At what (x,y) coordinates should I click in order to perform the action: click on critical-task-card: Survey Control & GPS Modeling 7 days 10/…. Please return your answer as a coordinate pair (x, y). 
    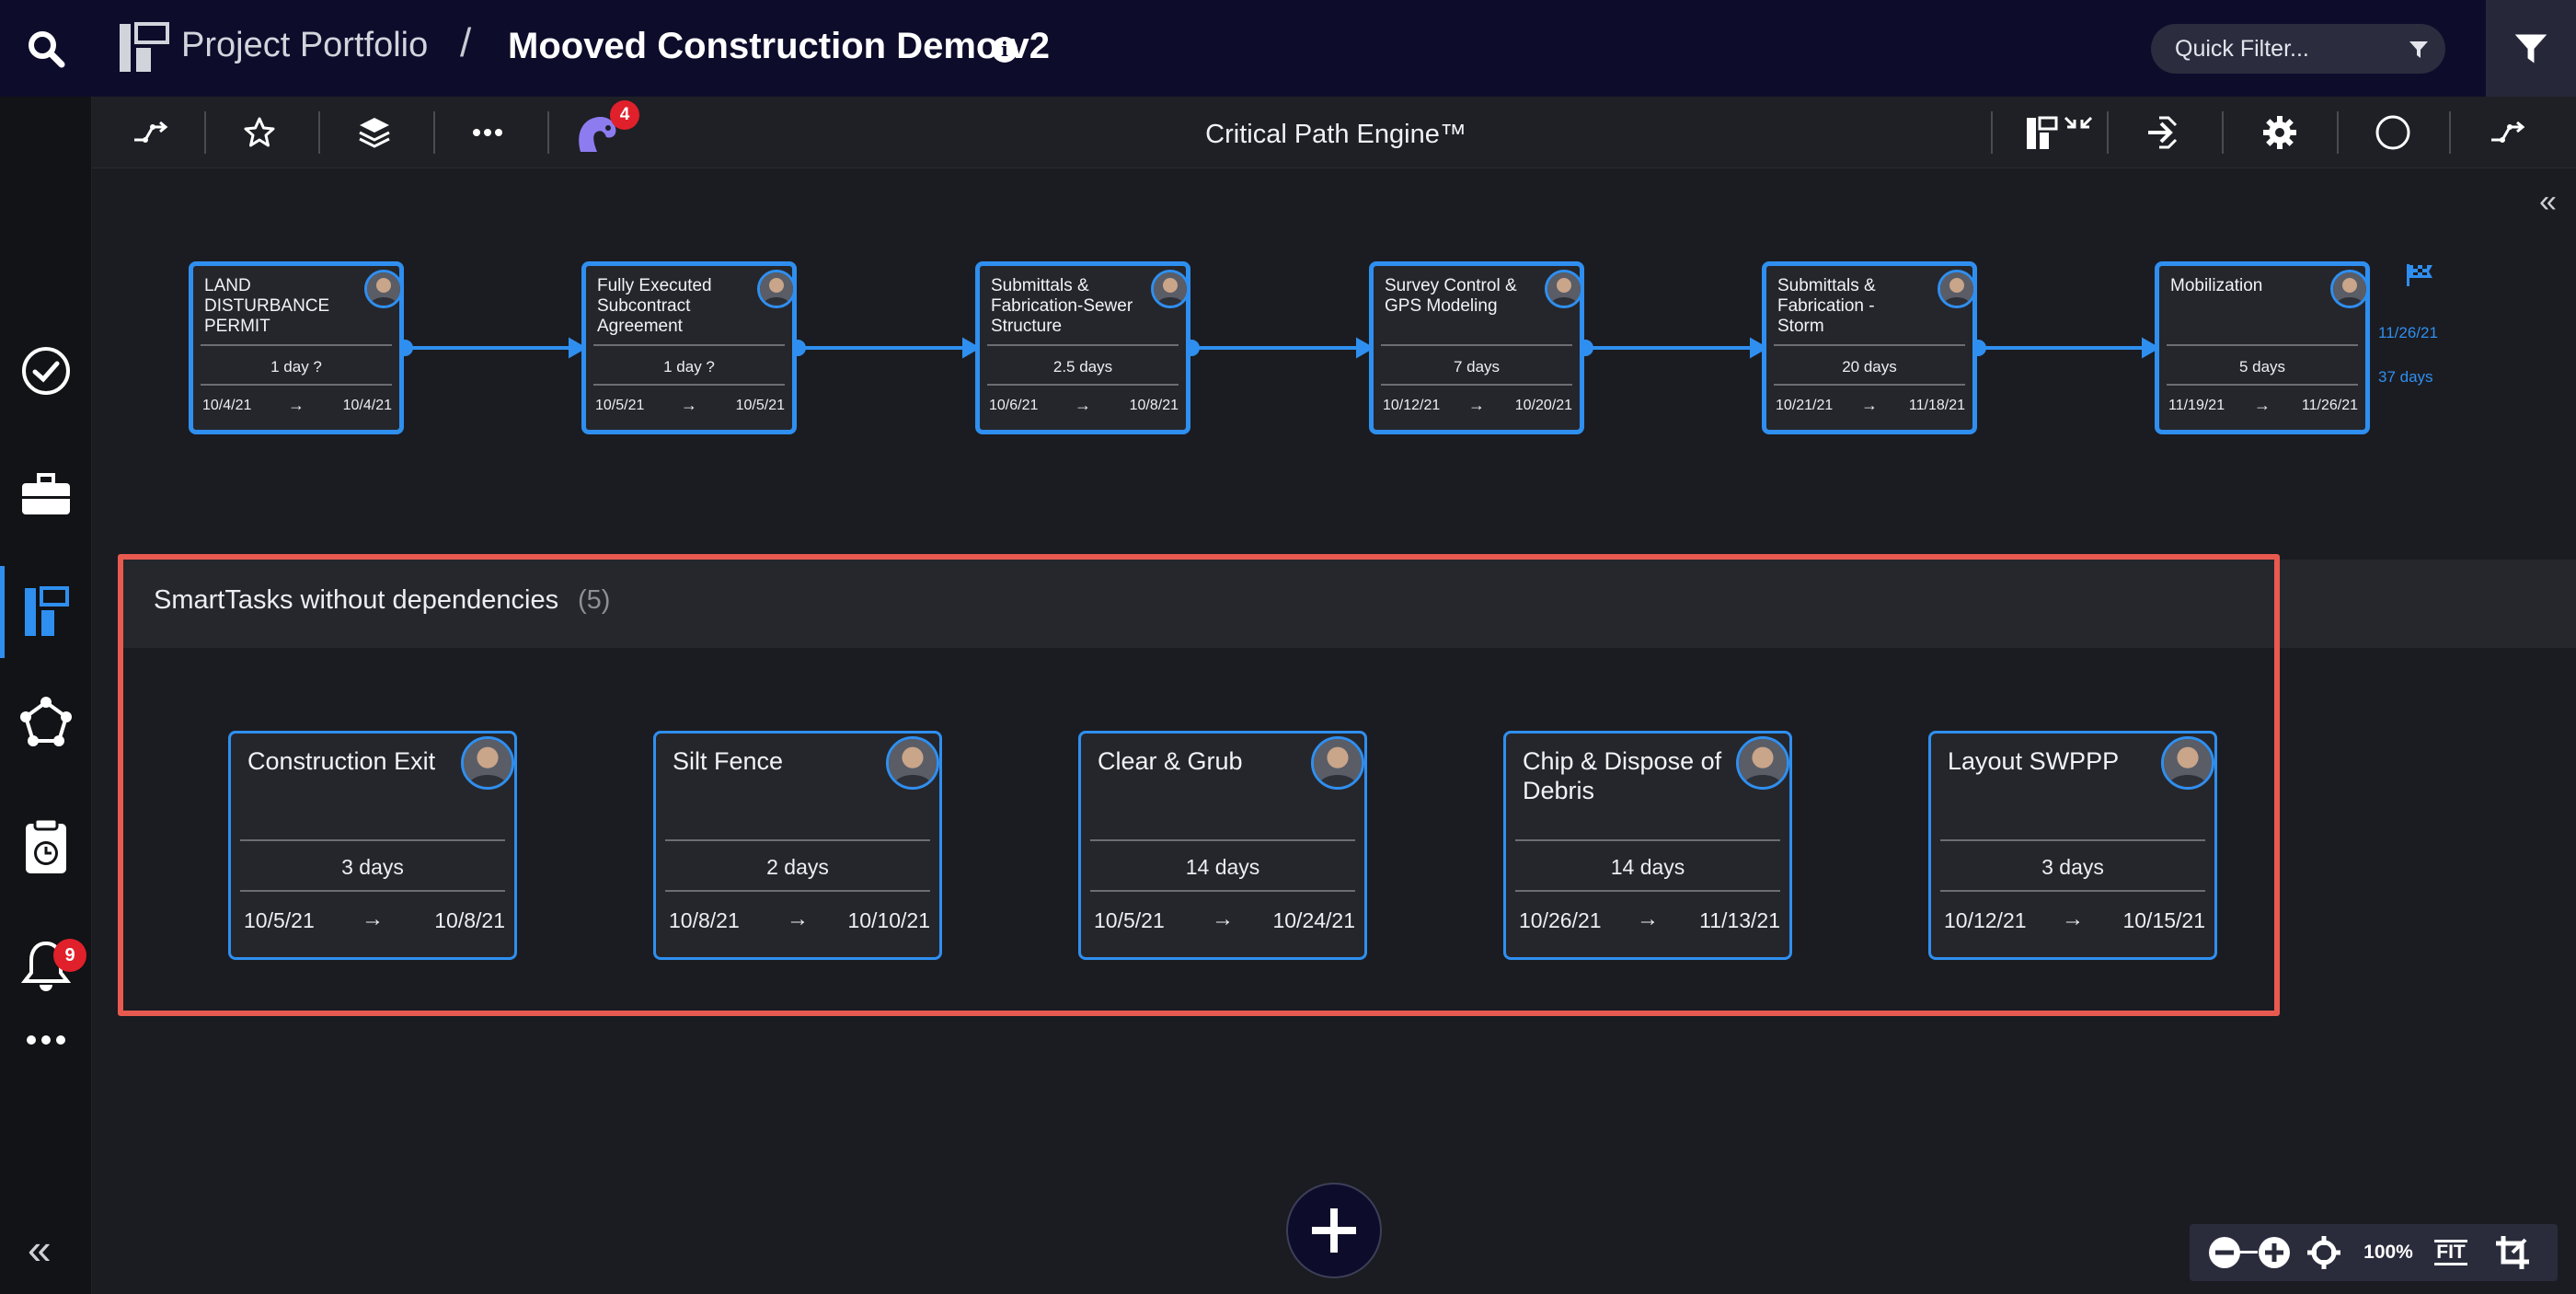
    Looking at the image, I should click on (1476, 347).